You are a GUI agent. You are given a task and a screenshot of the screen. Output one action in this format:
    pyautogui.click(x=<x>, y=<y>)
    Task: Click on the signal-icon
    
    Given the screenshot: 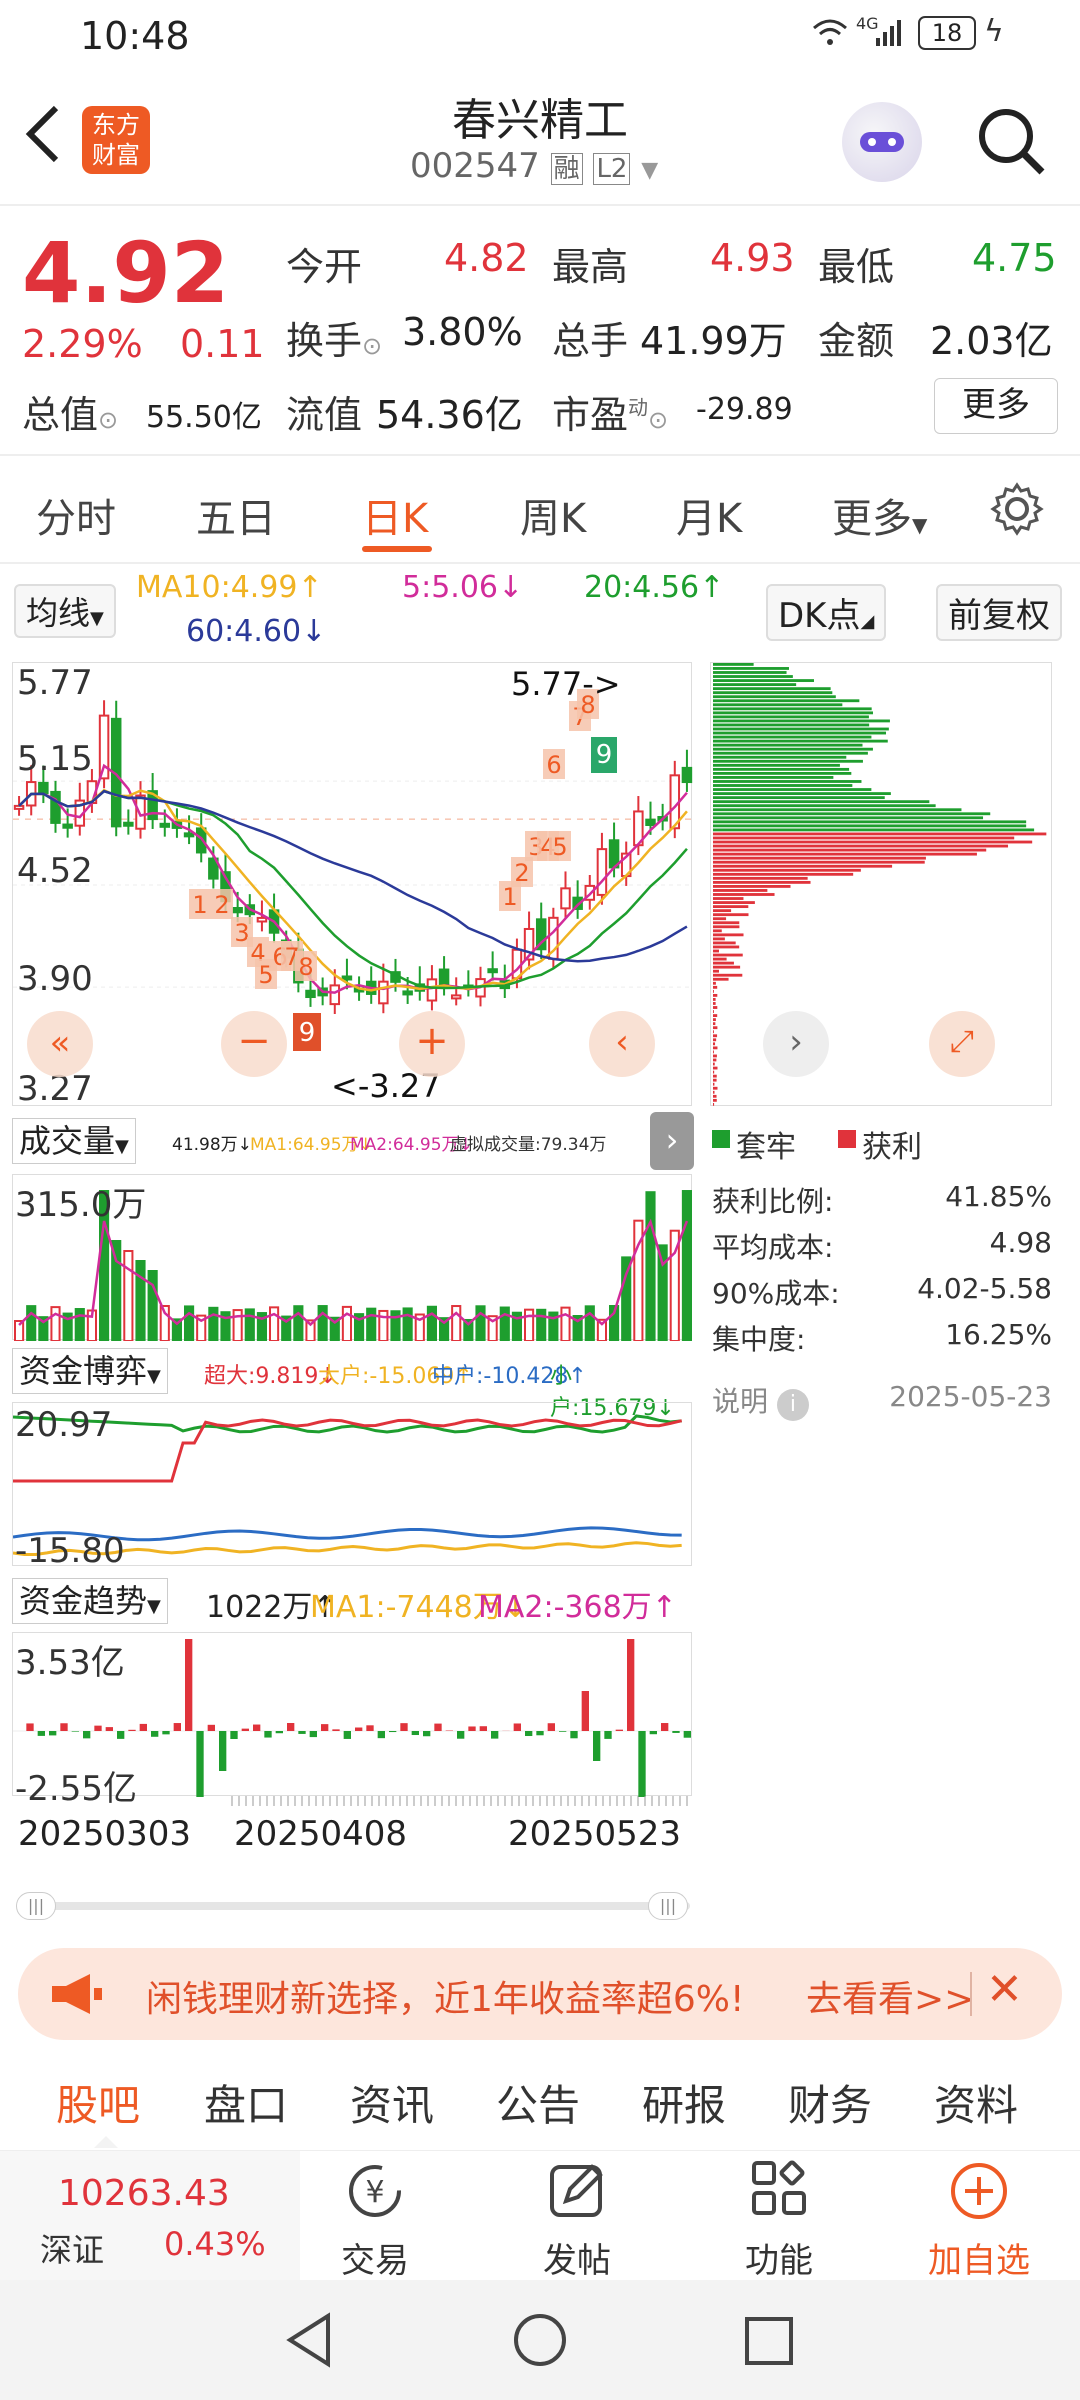 What is the action you would take?
    pyautogui.click(x=889, y=35)
    